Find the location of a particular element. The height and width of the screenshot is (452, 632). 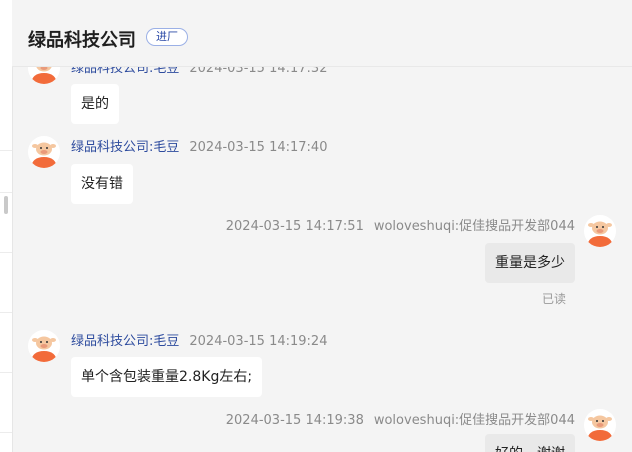

chat-title: 绿品科技公司 is located at coordinates (82, 40).